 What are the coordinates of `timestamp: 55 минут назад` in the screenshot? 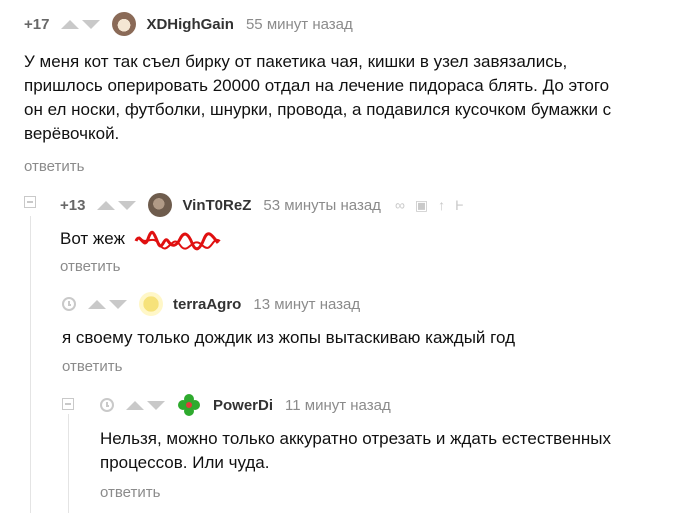 It's located at (299, 24).